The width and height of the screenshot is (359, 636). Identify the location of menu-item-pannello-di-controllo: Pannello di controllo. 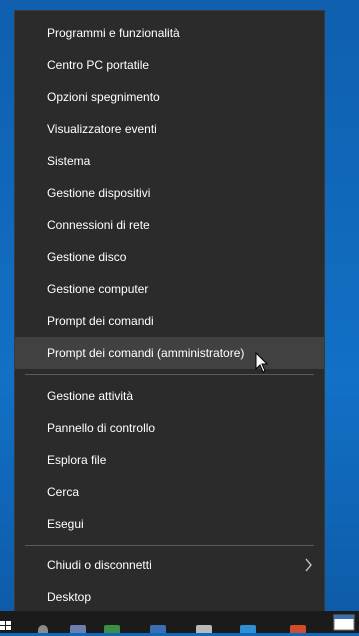
(169, 428).